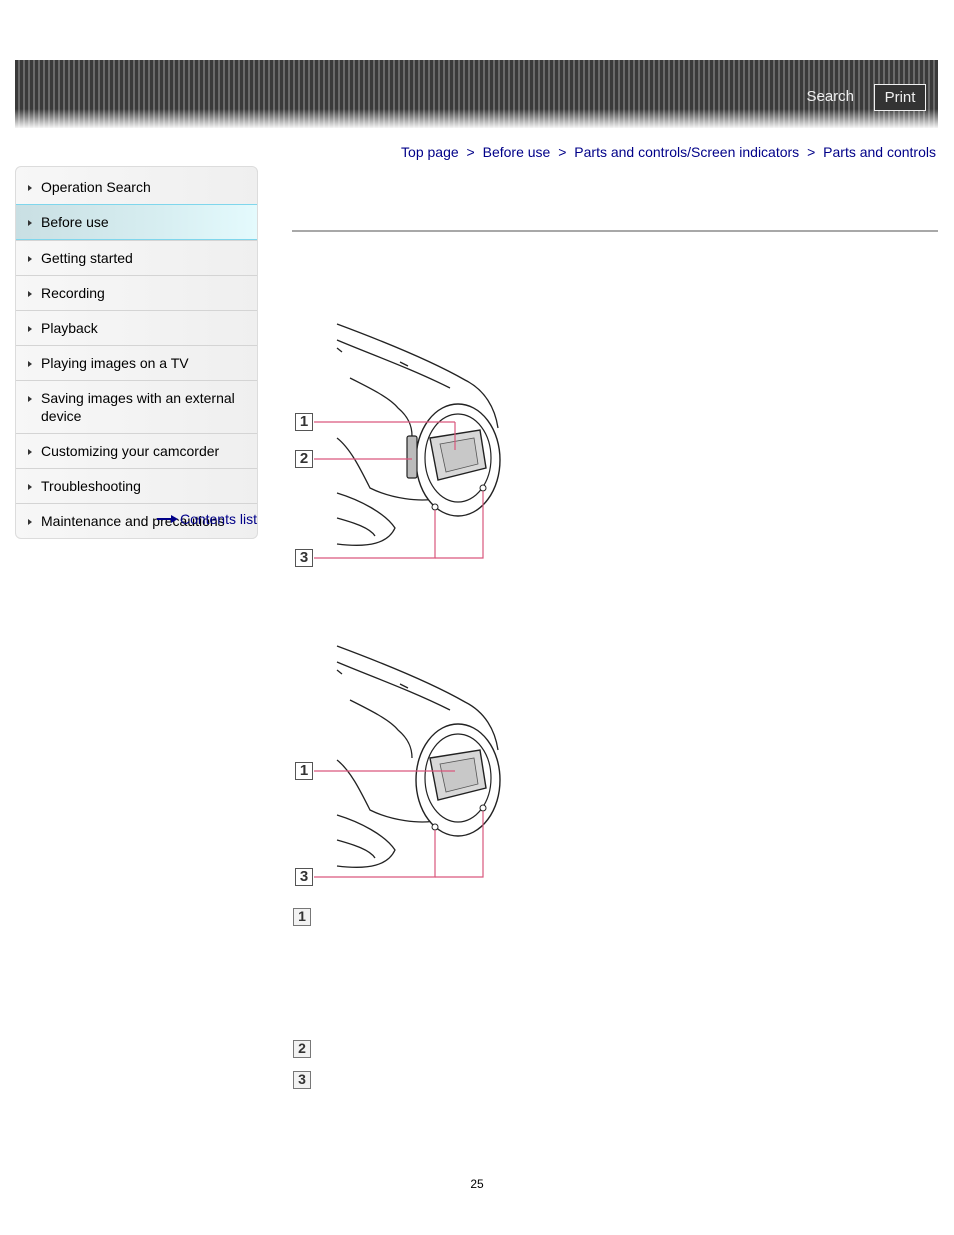  I want to click on sidebar-item-getting-started: Getting started, so click(136, 257).